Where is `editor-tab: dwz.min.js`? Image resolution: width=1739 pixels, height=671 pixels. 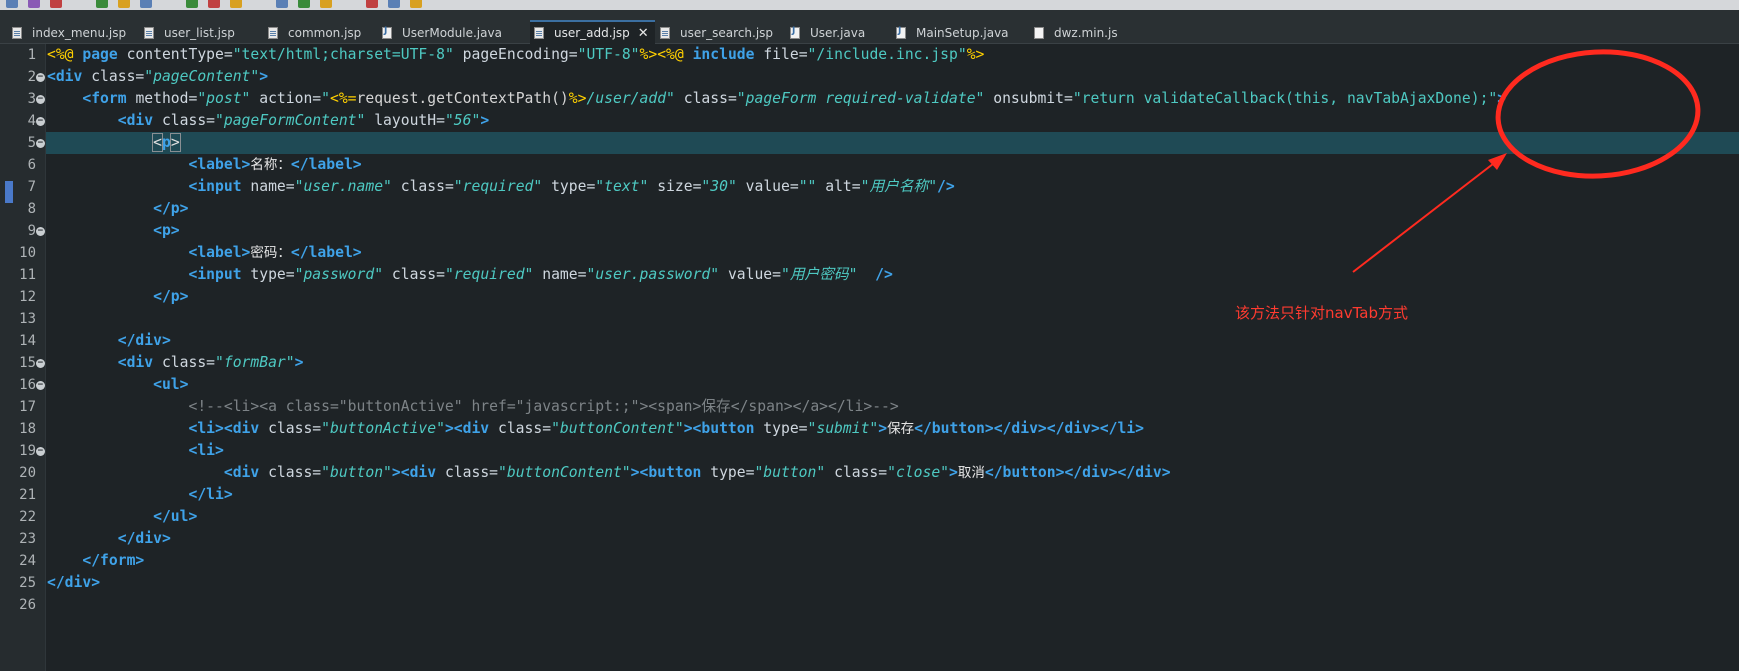 editor-tab: dwz.min.js is located at coordinates (1074, 33).